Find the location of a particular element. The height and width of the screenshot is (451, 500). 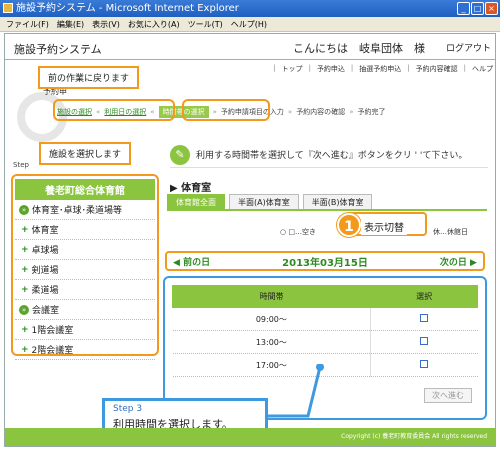

nav-help: ヘルプ is located at coordinates (482, 69).